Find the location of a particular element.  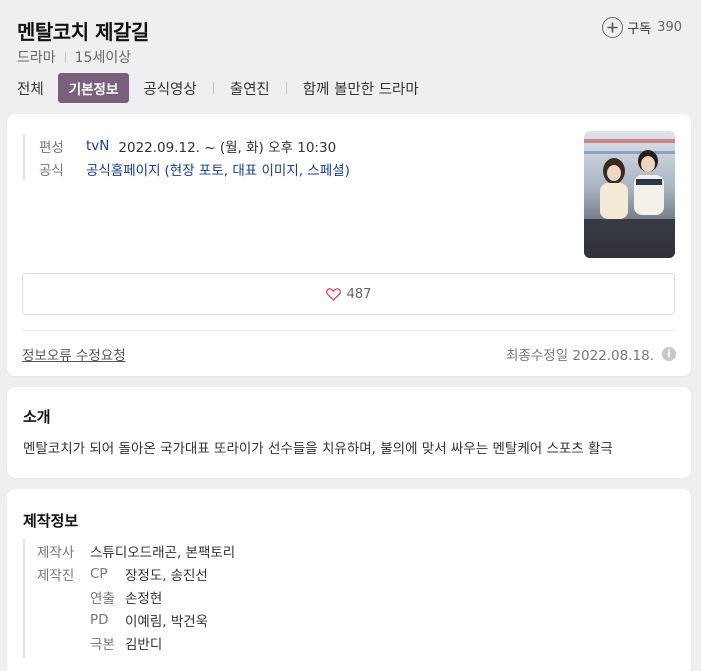

channel-link: tvN is located at coordinates (97, 146).